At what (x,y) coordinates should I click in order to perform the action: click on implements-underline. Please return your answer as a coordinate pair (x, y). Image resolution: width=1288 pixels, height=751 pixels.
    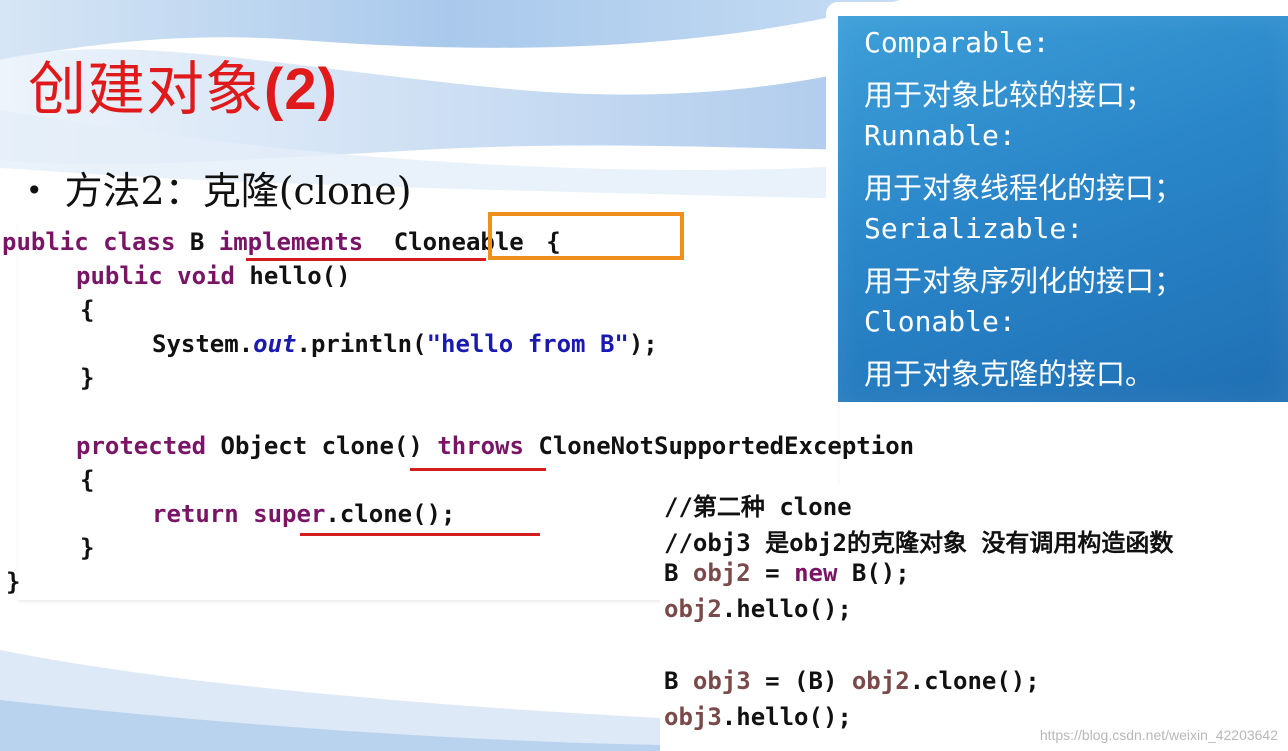
    Looking at the image, I should click on (366, 259).